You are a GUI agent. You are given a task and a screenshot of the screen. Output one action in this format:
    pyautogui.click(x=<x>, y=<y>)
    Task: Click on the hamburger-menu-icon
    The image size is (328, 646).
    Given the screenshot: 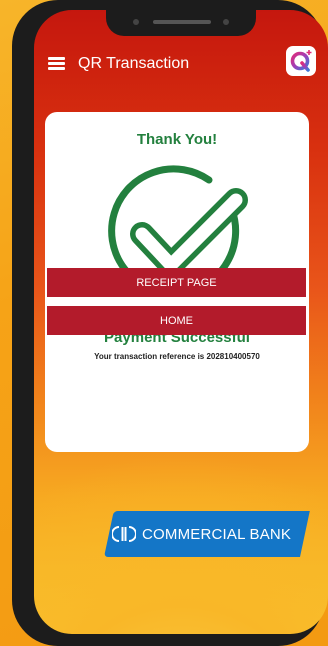 What is the action you would take?
    pyautogui.click(x=56, y=64)
    